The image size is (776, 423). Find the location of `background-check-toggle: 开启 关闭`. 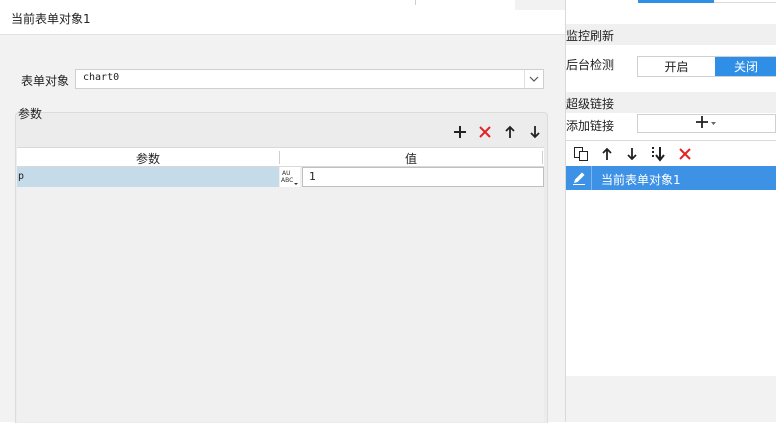

background-check-toggle: 开启 关闭 is located at coordinates (706, 66).